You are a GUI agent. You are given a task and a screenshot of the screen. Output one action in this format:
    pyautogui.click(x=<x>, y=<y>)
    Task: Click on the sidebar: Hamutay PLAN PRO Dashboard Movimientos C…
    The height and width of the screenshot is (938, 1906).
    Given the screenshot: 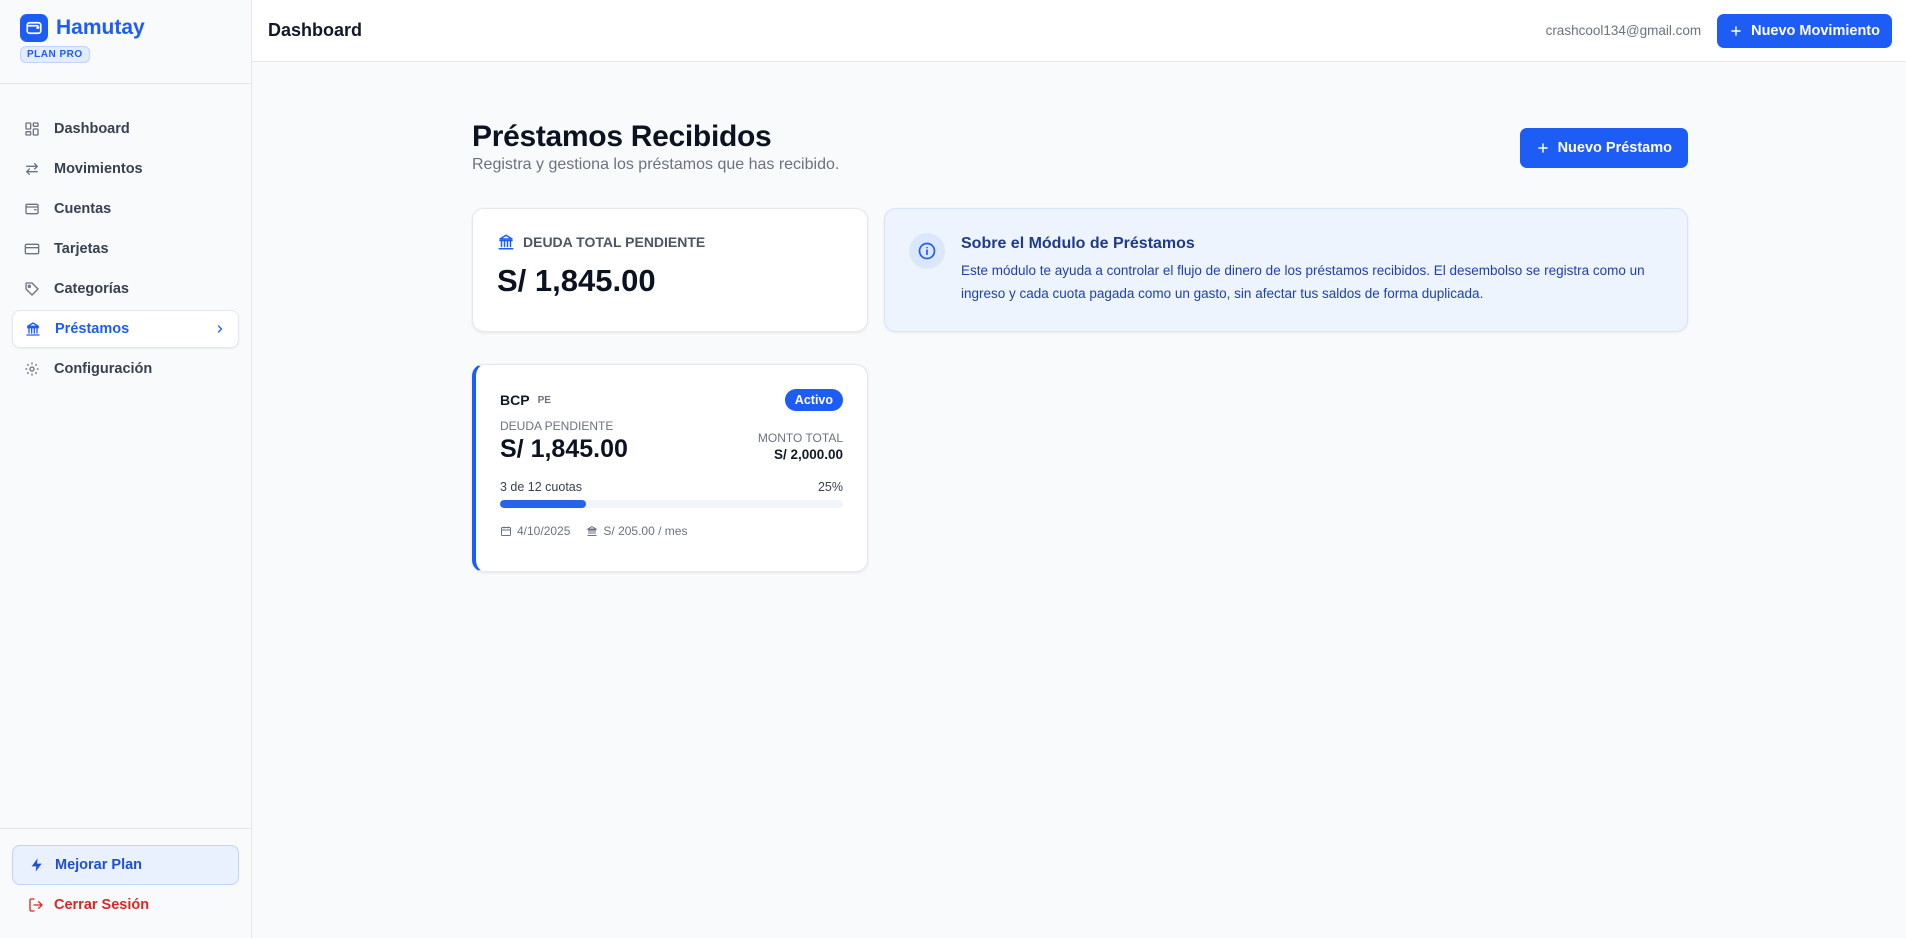 What is the action you would take?
    pyautogui.click(x=126, y=469)
    